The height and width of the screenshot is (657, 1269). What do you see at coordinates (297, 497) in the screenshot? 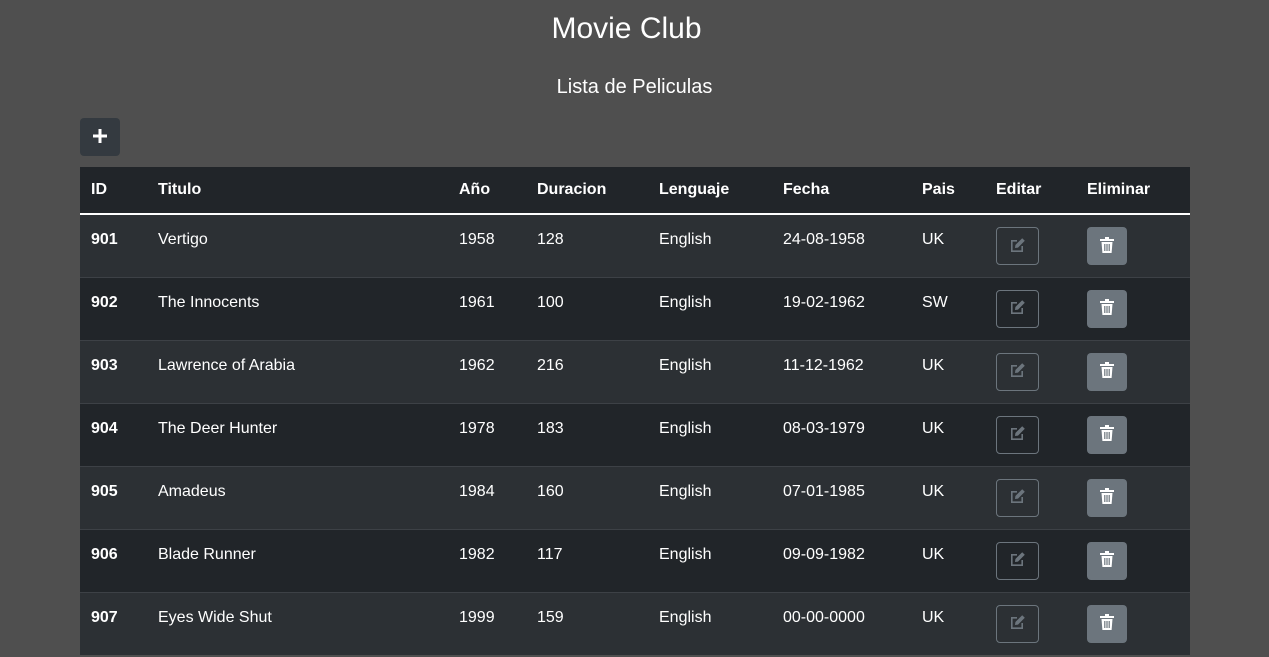
I see `cell-title: Amadeus` at bounding box center [297, 497].